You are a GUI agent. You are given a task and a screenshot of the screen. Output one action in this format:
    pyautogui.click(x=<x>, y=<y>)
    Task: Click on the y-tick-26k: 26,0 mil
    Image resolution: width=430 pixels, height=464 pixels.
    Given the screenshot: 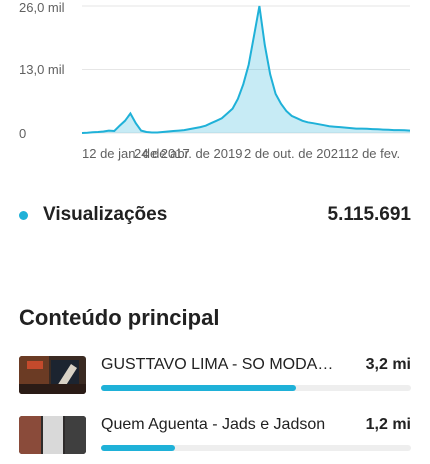 What is the action you would take?
    pyautogui.click(x=42, y=7)
    